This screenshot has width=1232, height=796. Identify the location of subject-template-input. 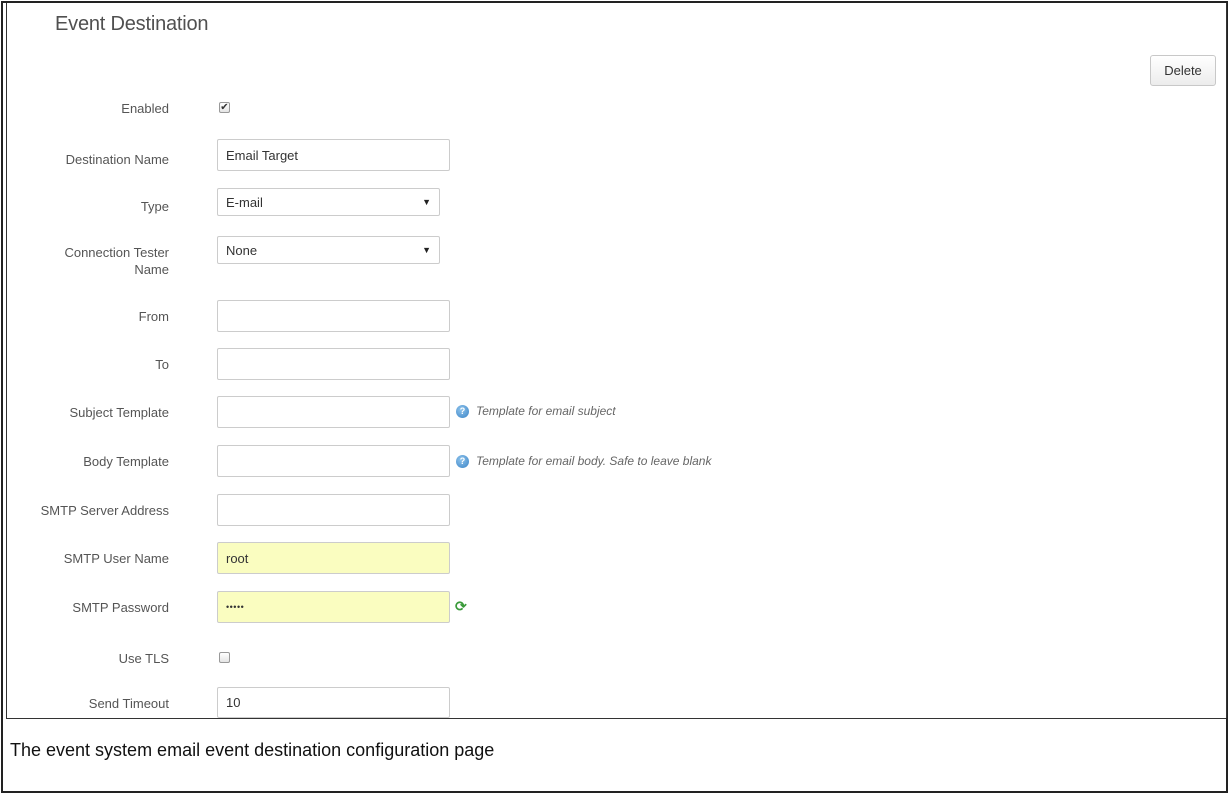
(333, 412).